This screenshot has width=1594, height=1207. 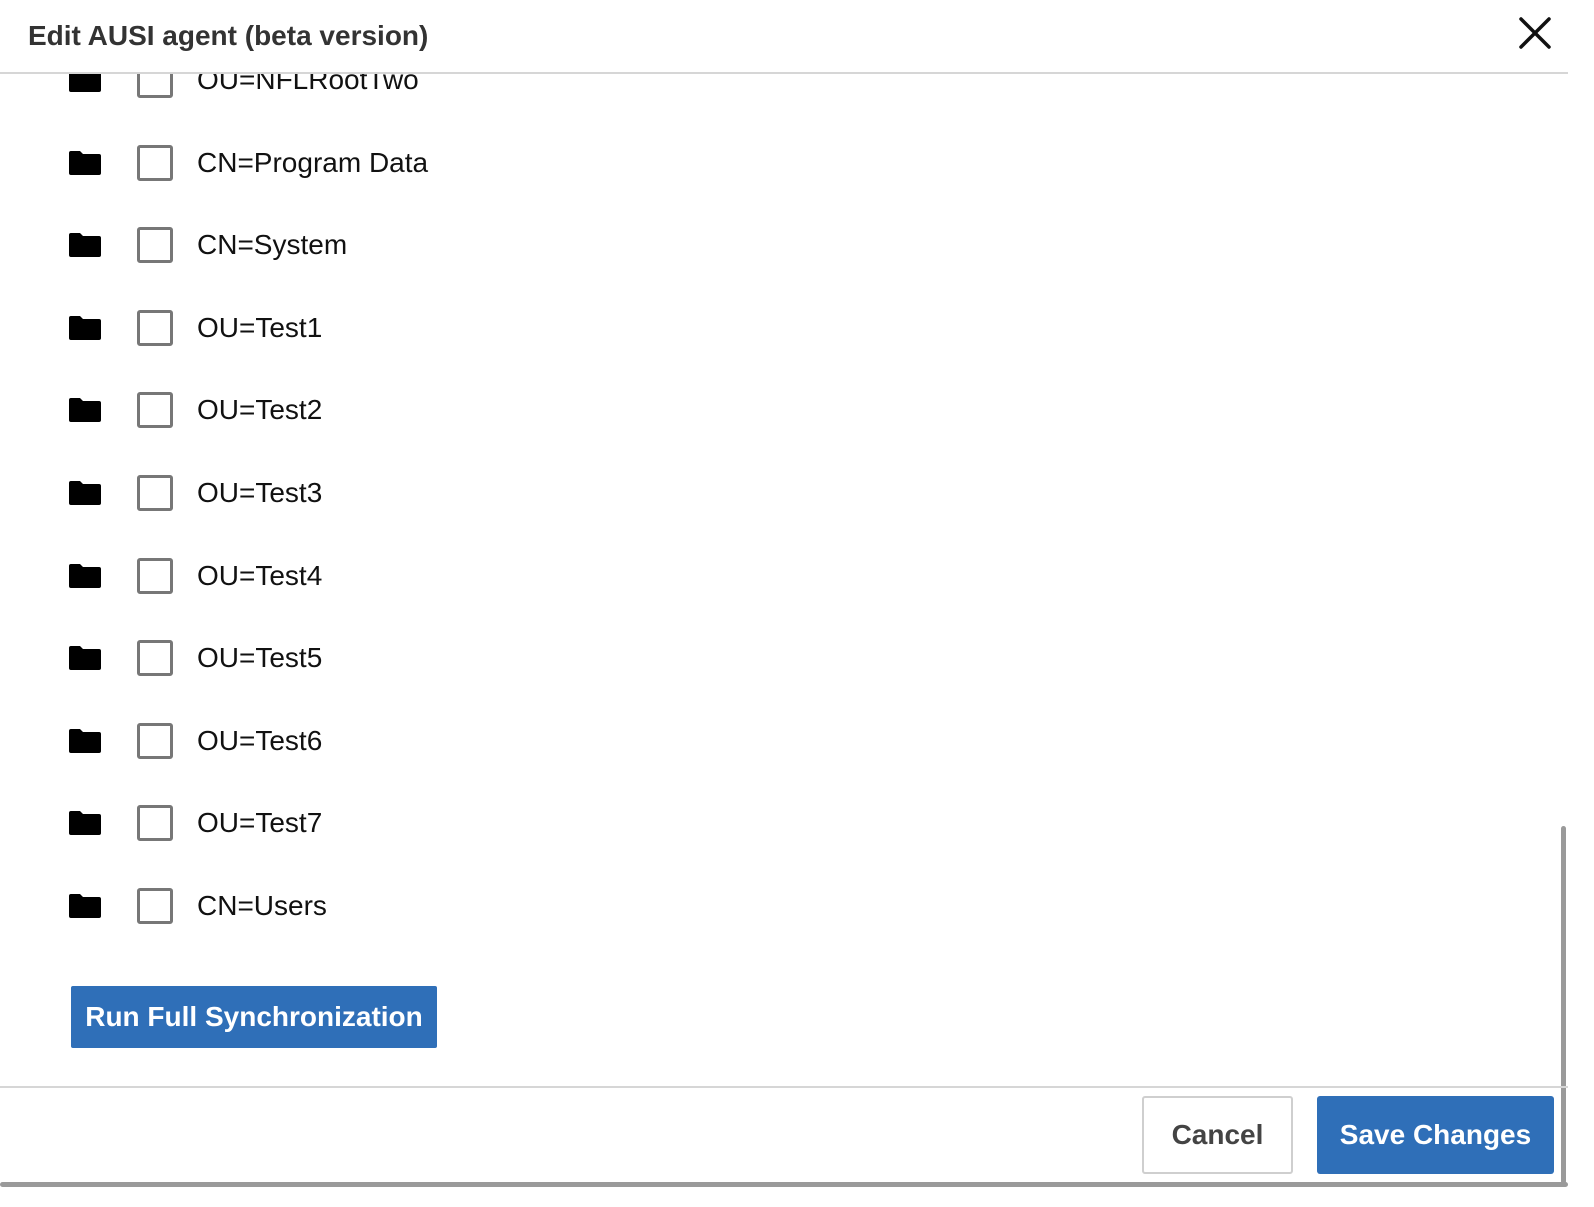 What do you see at coordinates (750, 163) in the screenshot?
I see `tree-row: CN=Program Data` at bounding box center [750, 163].